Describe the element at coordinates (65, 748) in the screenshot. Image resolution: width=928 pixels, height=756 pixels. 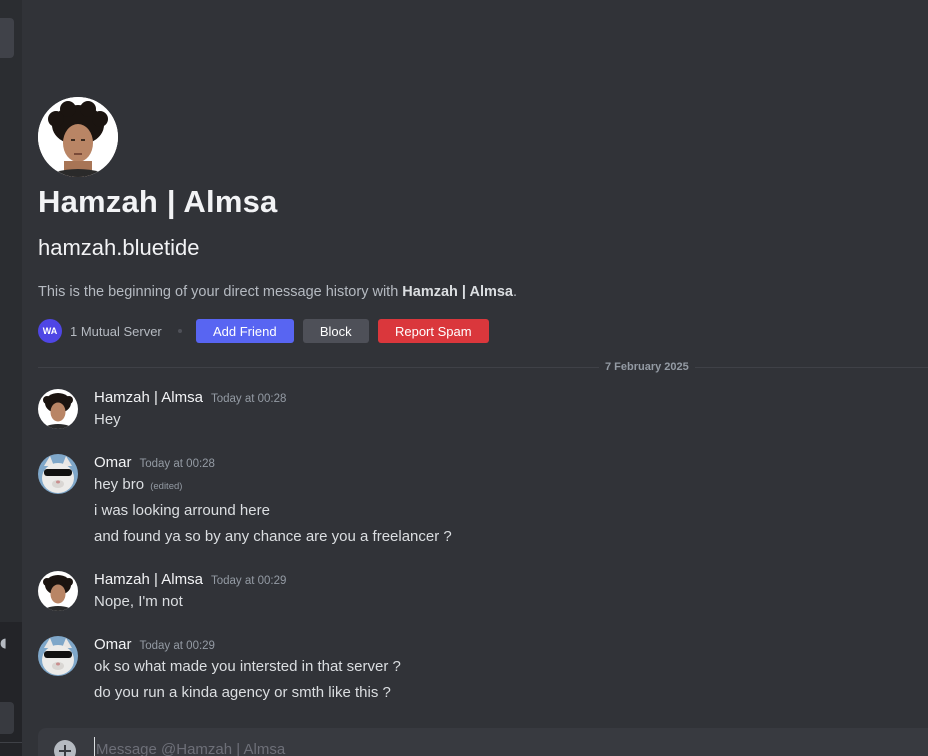
I see `add-attachment-icon` at that location.